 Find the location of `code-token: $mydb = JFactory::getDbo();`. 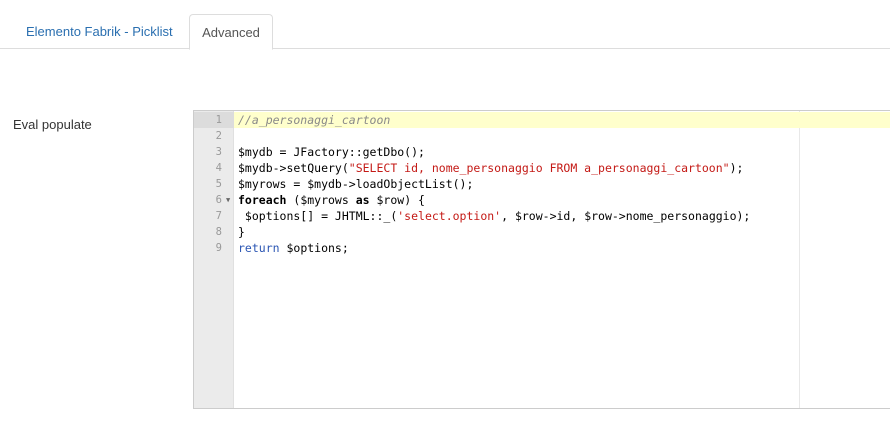

code-token: $mydb = JFactory::getDbo(); is located at coordinates (331, 152).